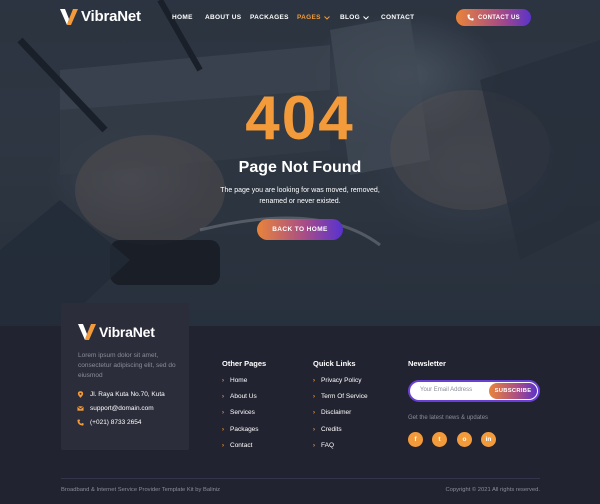  Describe the element at coordinates (336, 412) in the screenshot. I see `footer-link-label: Disclaimer` at that location.